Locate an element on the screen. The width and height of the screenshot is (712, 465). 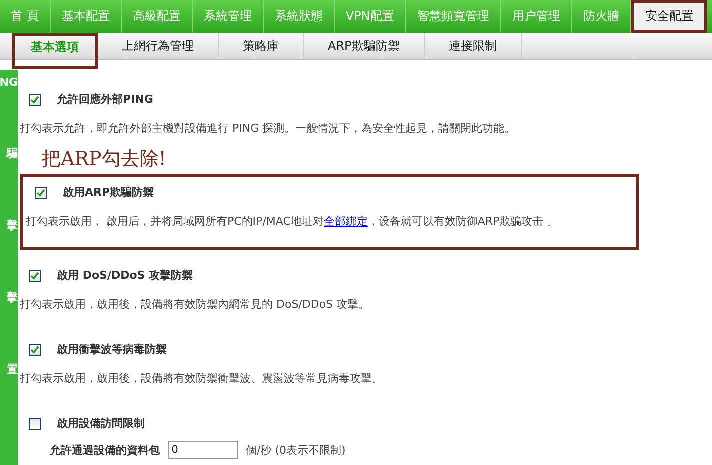
unit-label: 個/秒 (0表示不限制) is located at coordinates (296, 450).